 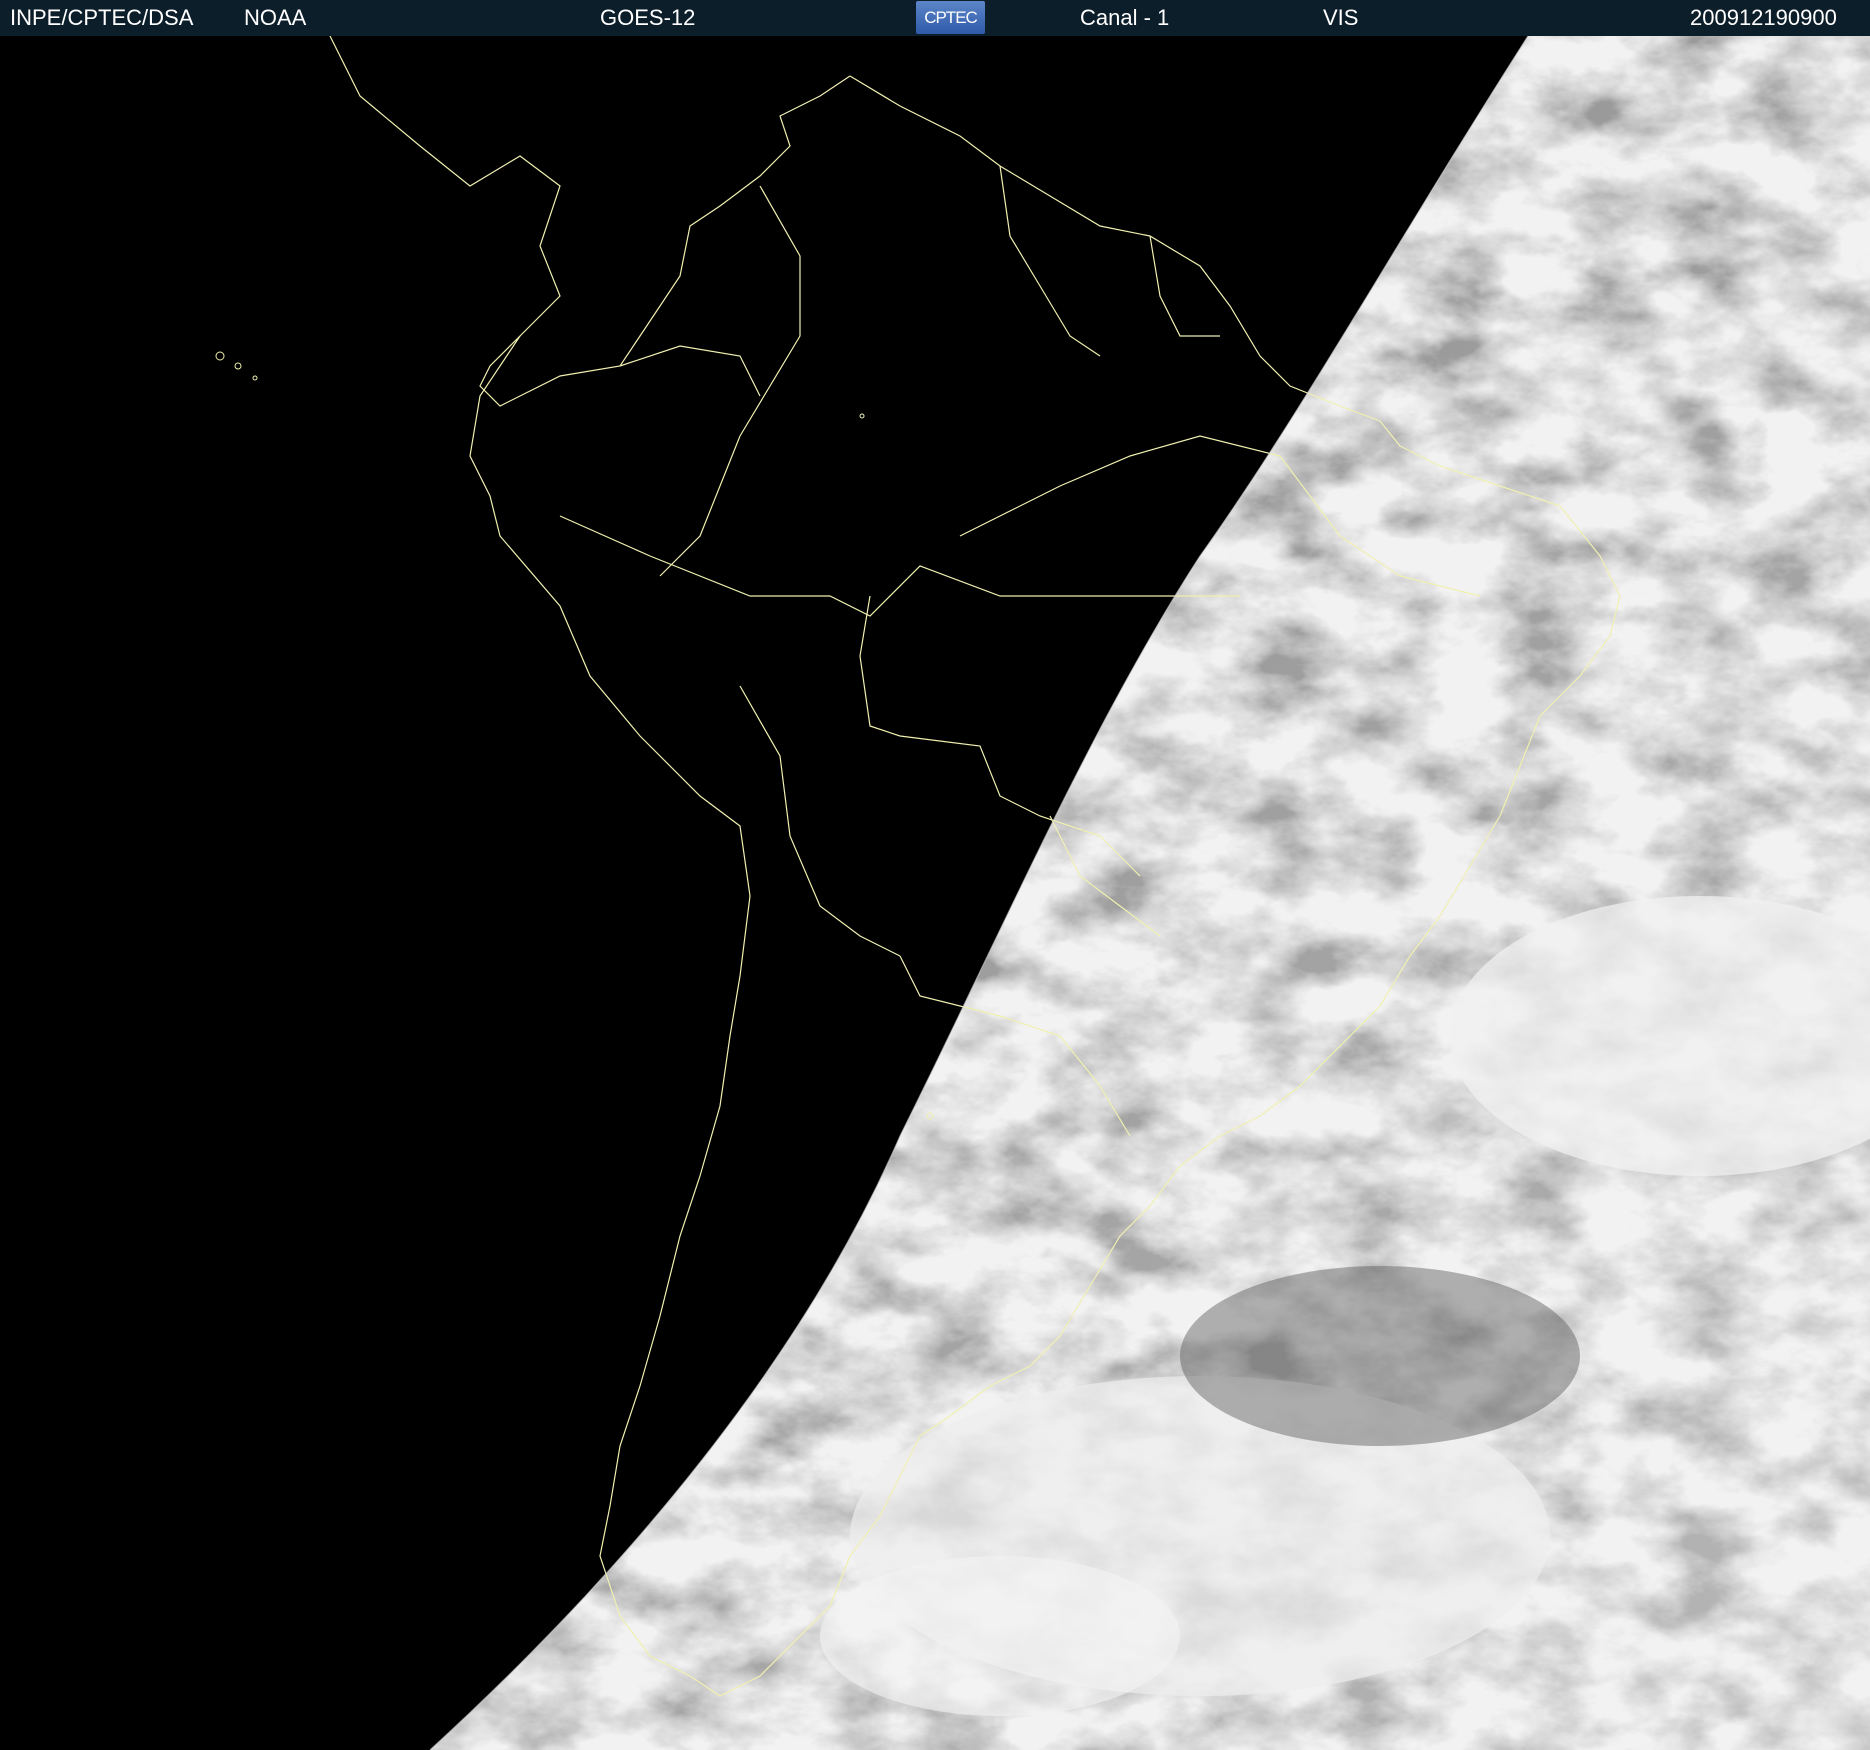 I want to click on agency-label: NOAA, so click(x=275, y=17).